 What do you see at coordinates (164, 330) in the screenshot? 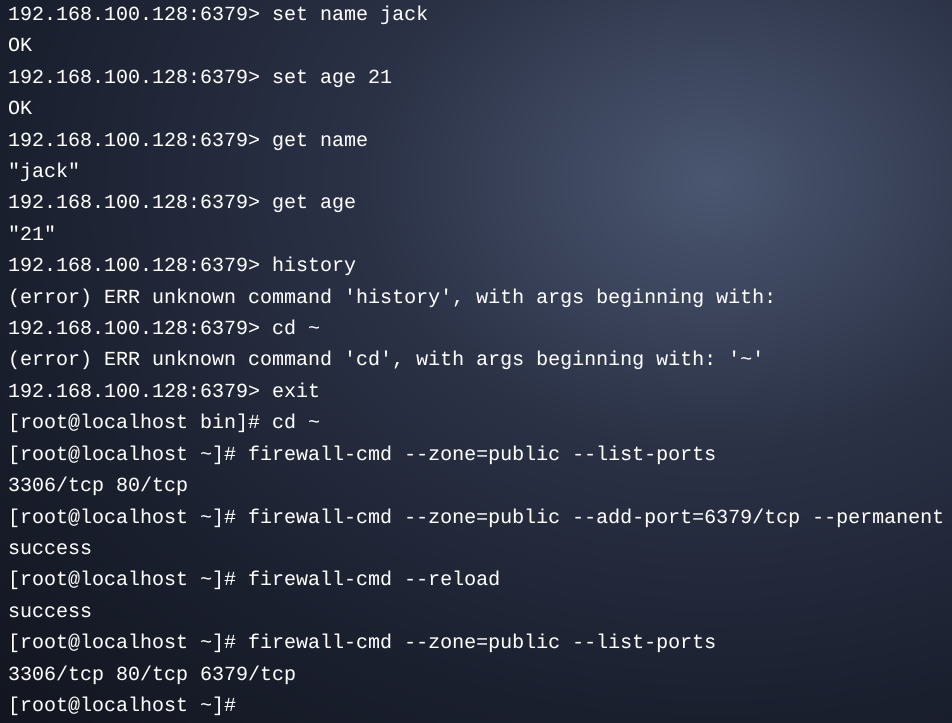
I see `terminal-line: 192.168.100.128:6379> cd ~` at bounding box center [164, 330].